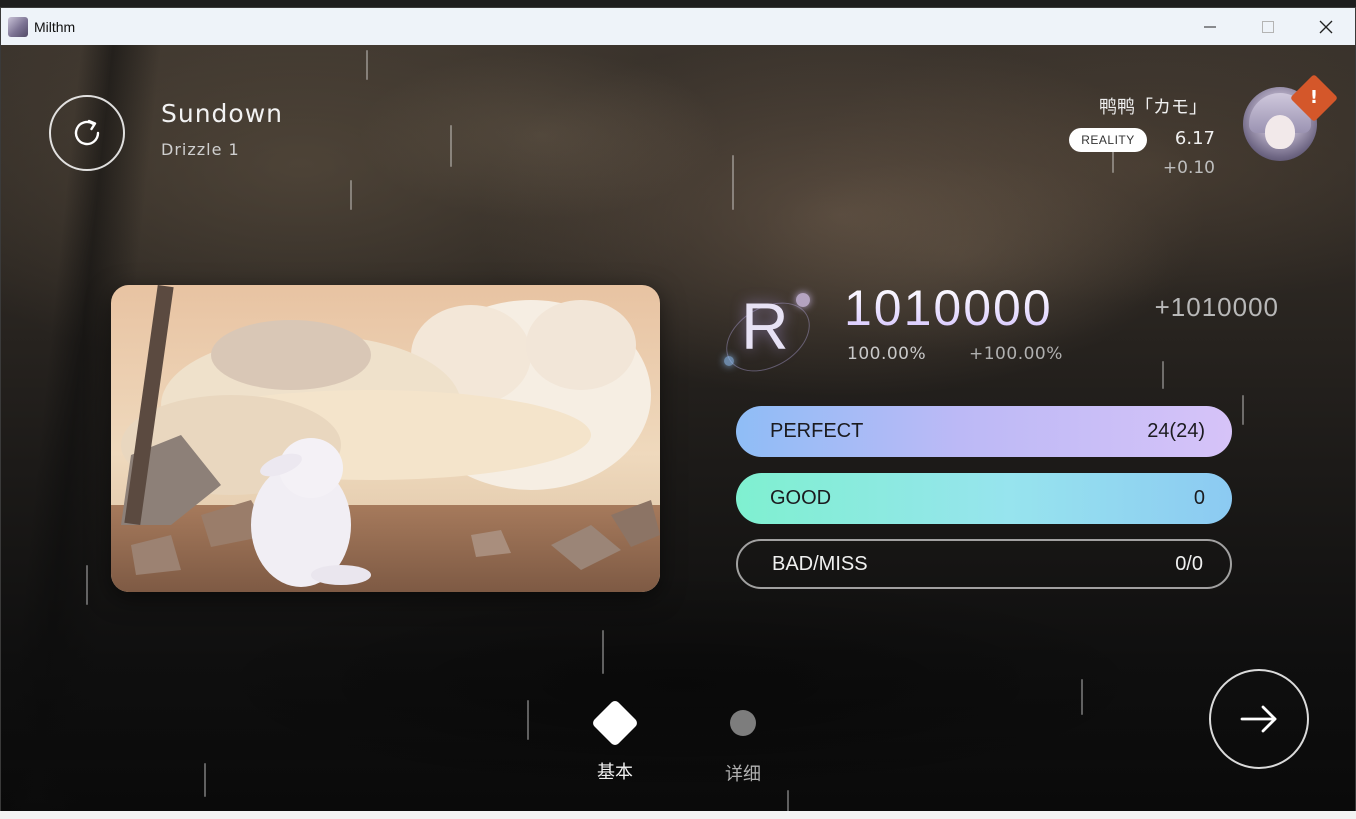 This screenshot has width=1356, height=819. What do you see at coordinates (1176, 431) in the screenshot?
I see `judgement-count: 24(24)` at bounding box center [1176, 431].